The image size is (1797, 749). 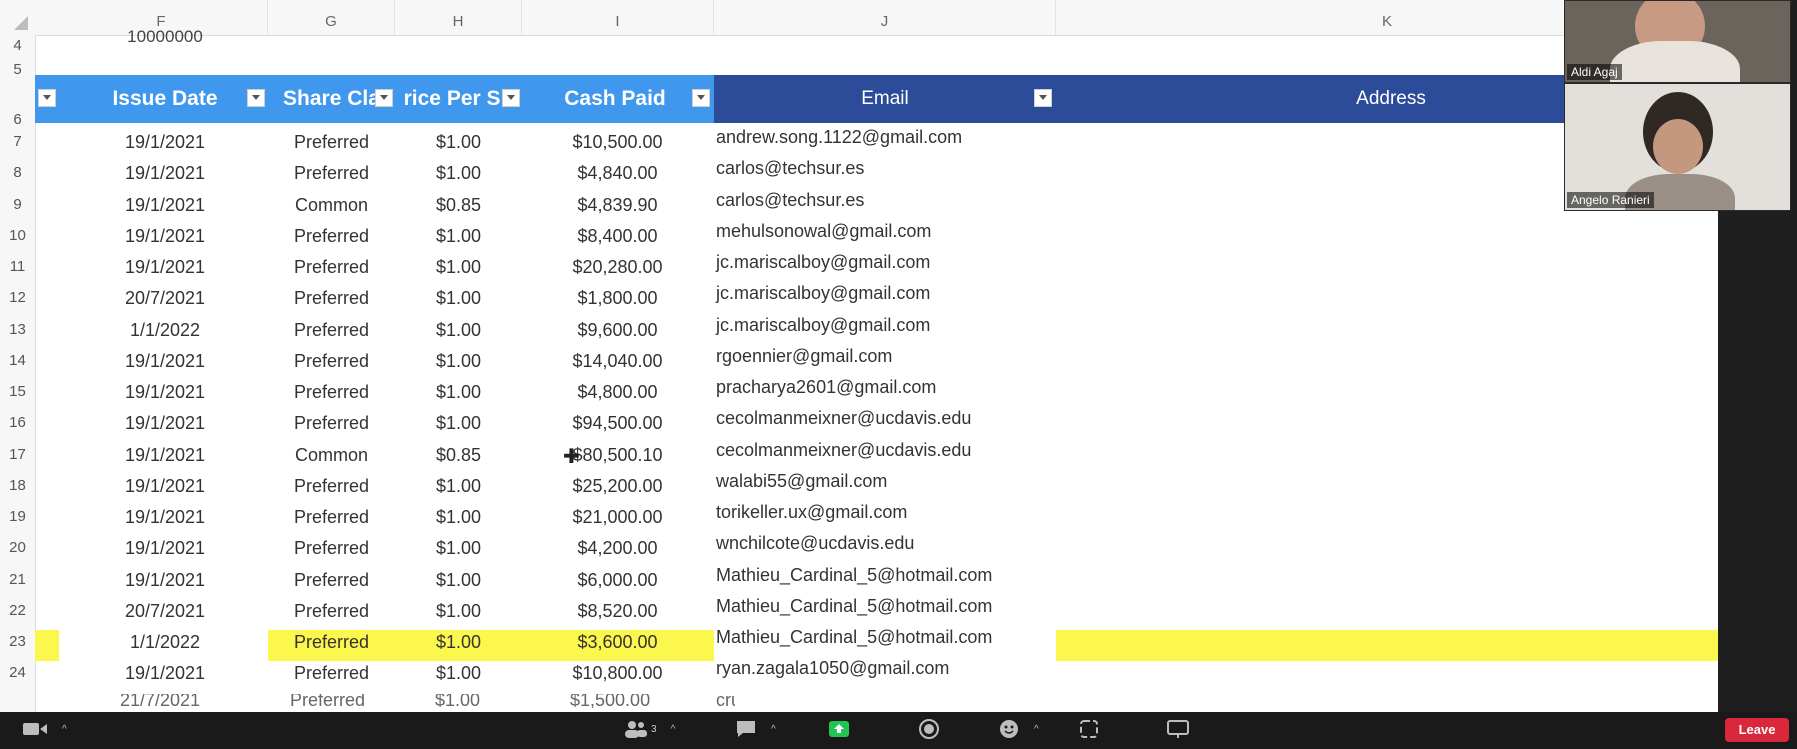 What do you see at coordinates (886, 356) in the screenshot?
I see `cell-email: rgoennier@gmail.com` at bounding box center [886, 356].